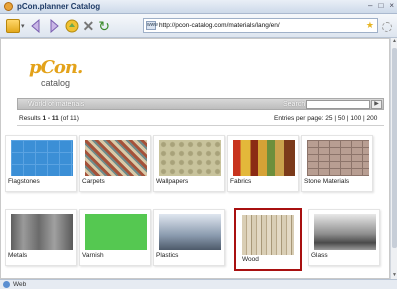  Describe the element at coordinates (370, 5) in the screenshot. I see `minimize-button: –` at that location.